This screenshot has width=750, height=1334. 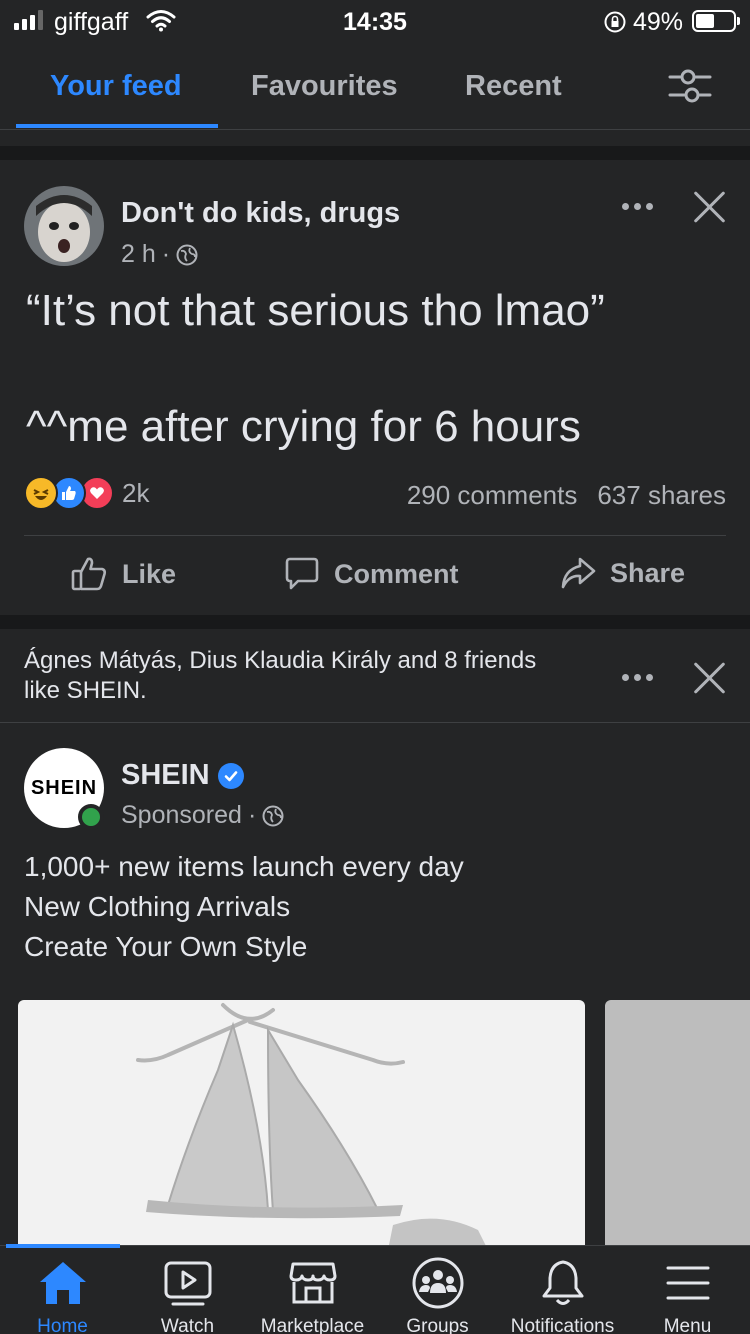 What do you see at coordinates (562, 1325) in the screenshot?
I see `nav-notifications-label: Notifications` at bounding box center [562, 1325].